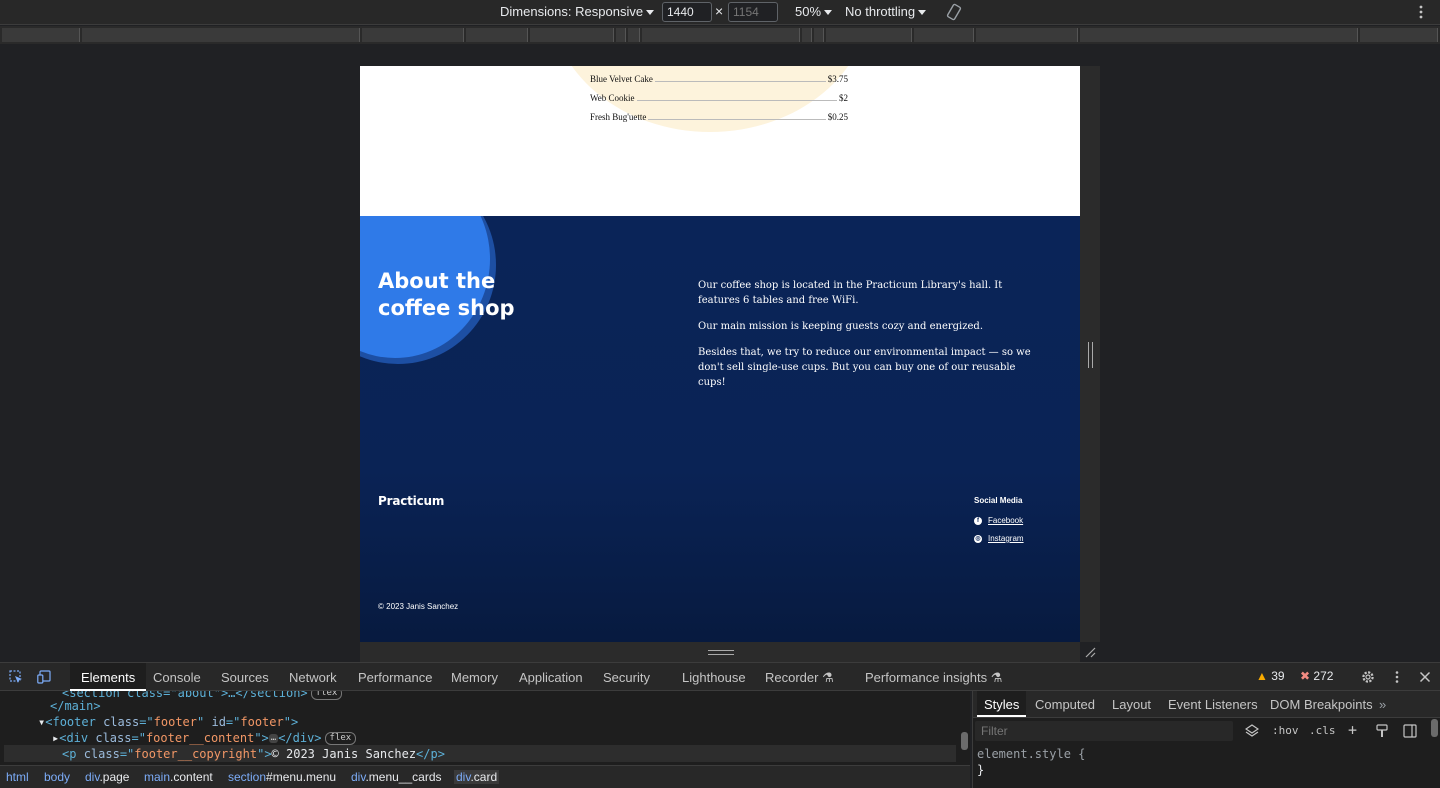 The width and height of the screenshot is (1440, 788). Describe the element at coordinates (618, 117) in the screenshot. I see `menu-item-name: Fresh Bug'uette` at that location.